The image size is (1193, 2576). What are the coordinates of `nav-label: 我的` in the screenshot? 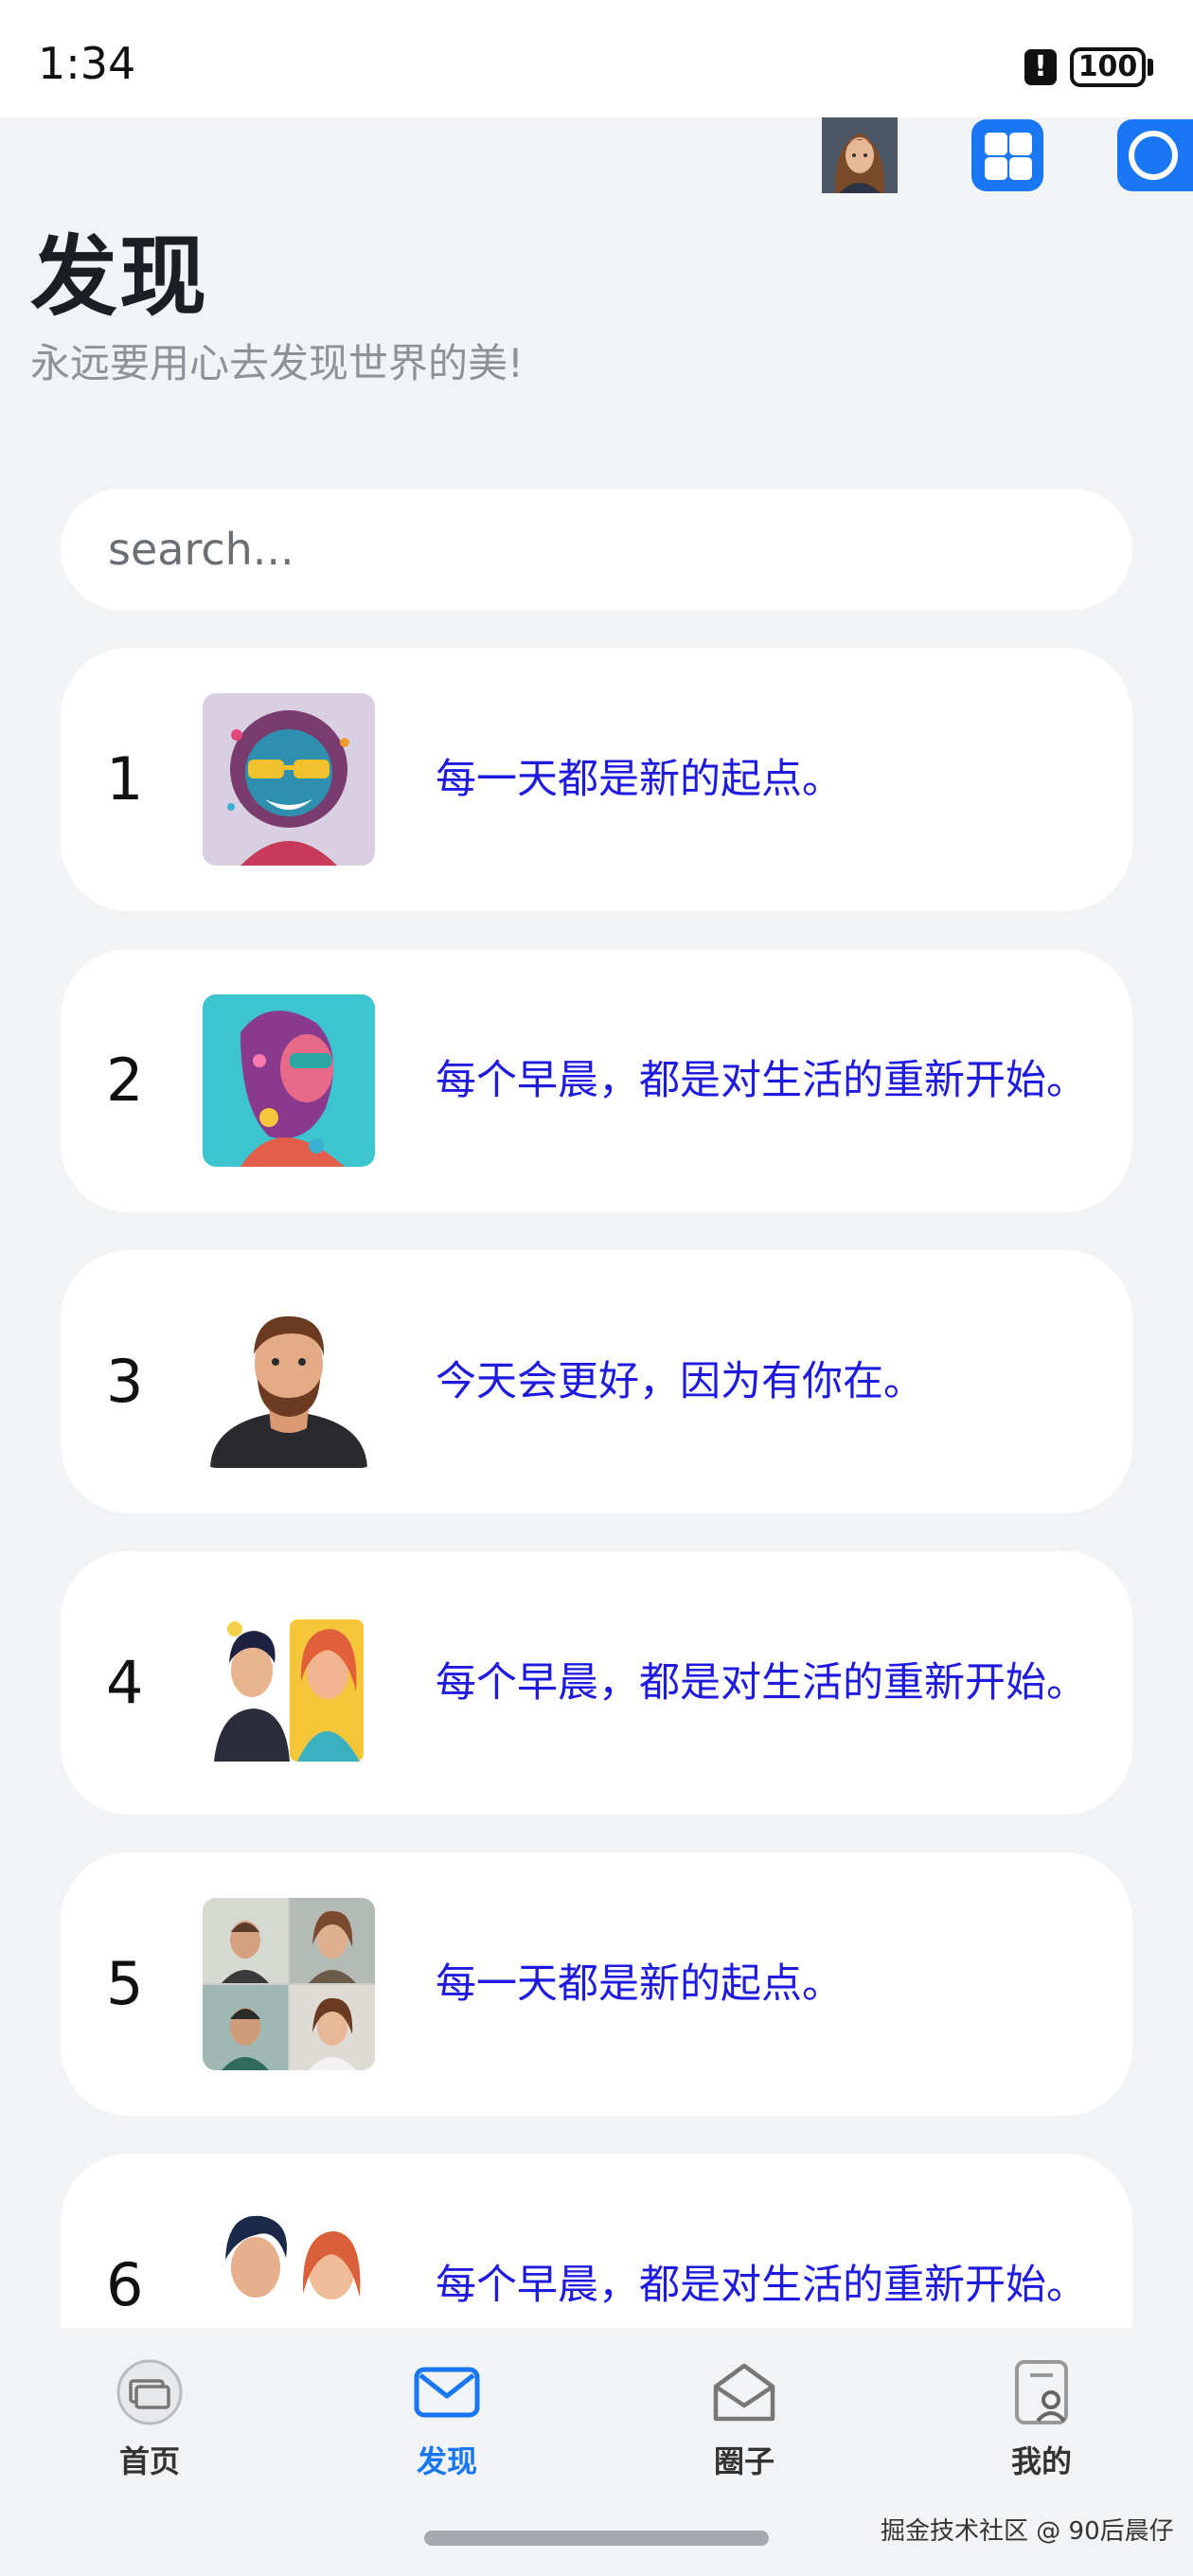 It's located at (1041, 2461).